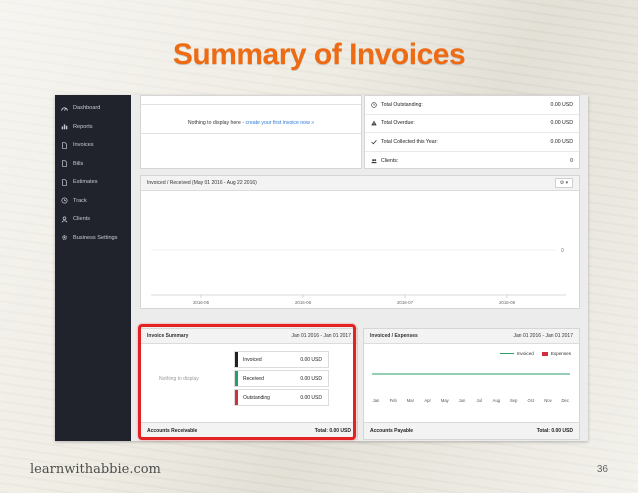 The height and width of the screenshot is (493, 638). Describe the element at coordinates (280, 123) in the screenshot. I see `create-first-invoice-link: create your first invoice now »` at that location.